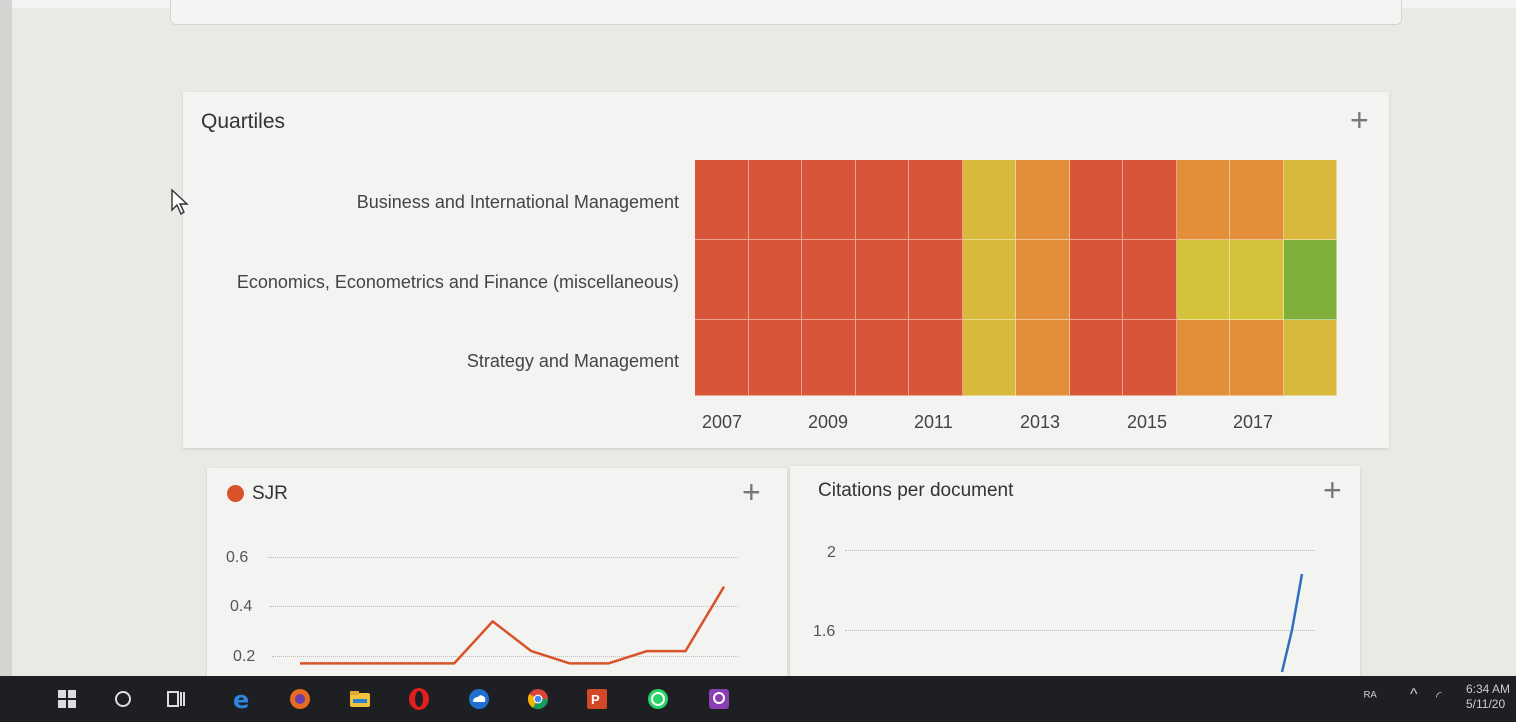 The height and width of the screenshot is (722, 1516). I want to click on sjr-legend-dot, so click(235, 493).